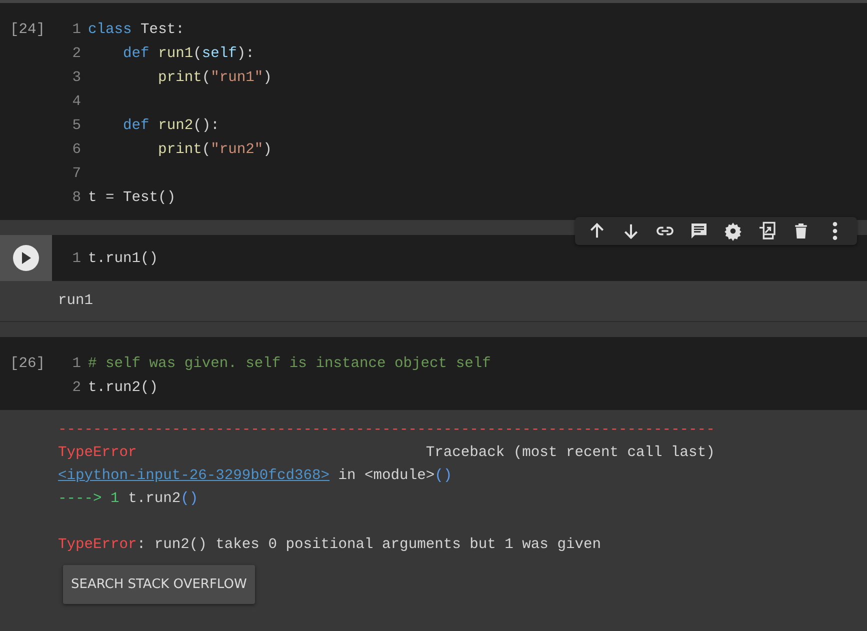  Describe the element at coordinates (28, 364) in the screenshot. I see `execution-count: [26]` at that location.